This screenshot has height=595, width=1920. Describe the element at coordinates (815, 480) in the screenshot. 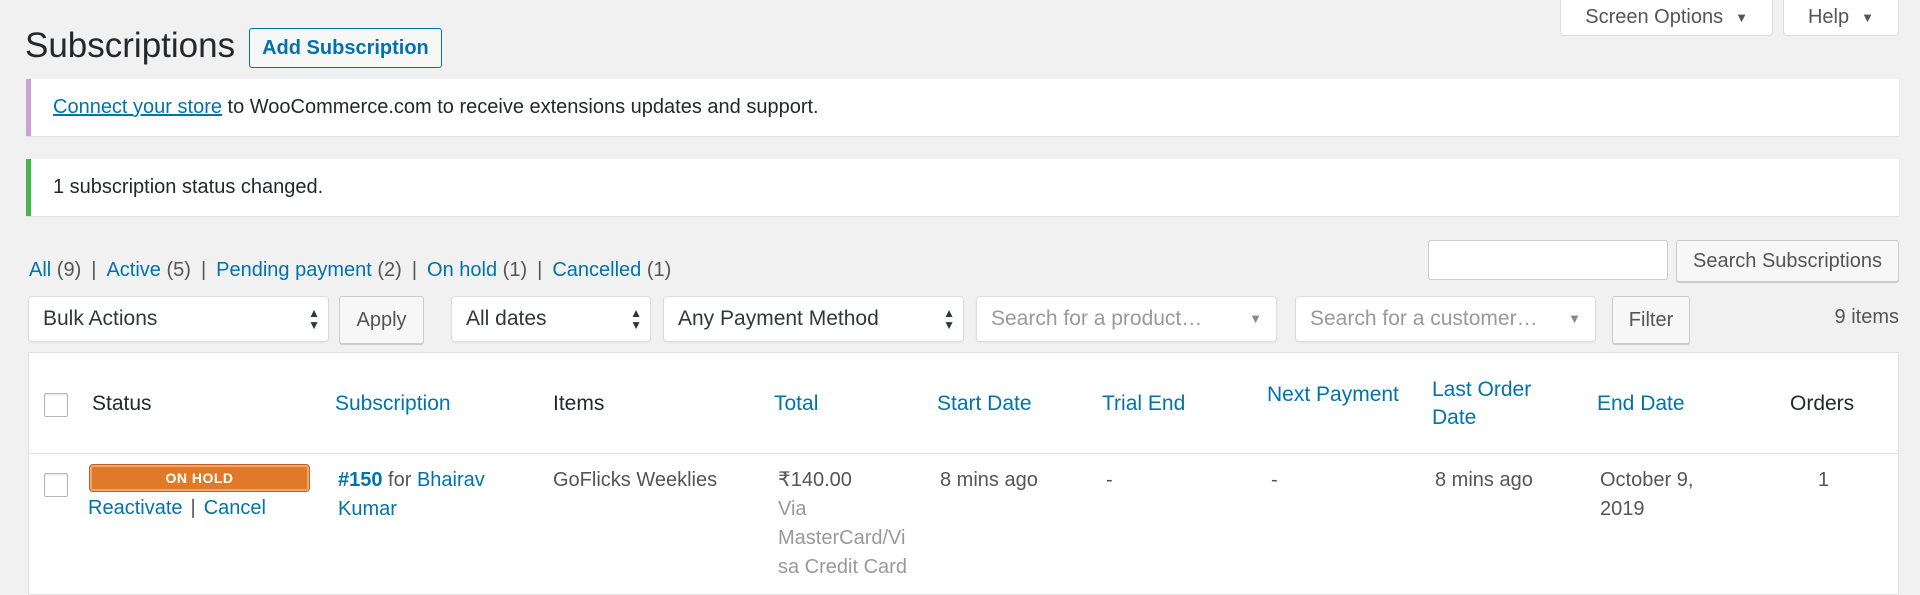

I see `total-amount: ₹140.00` at that location.